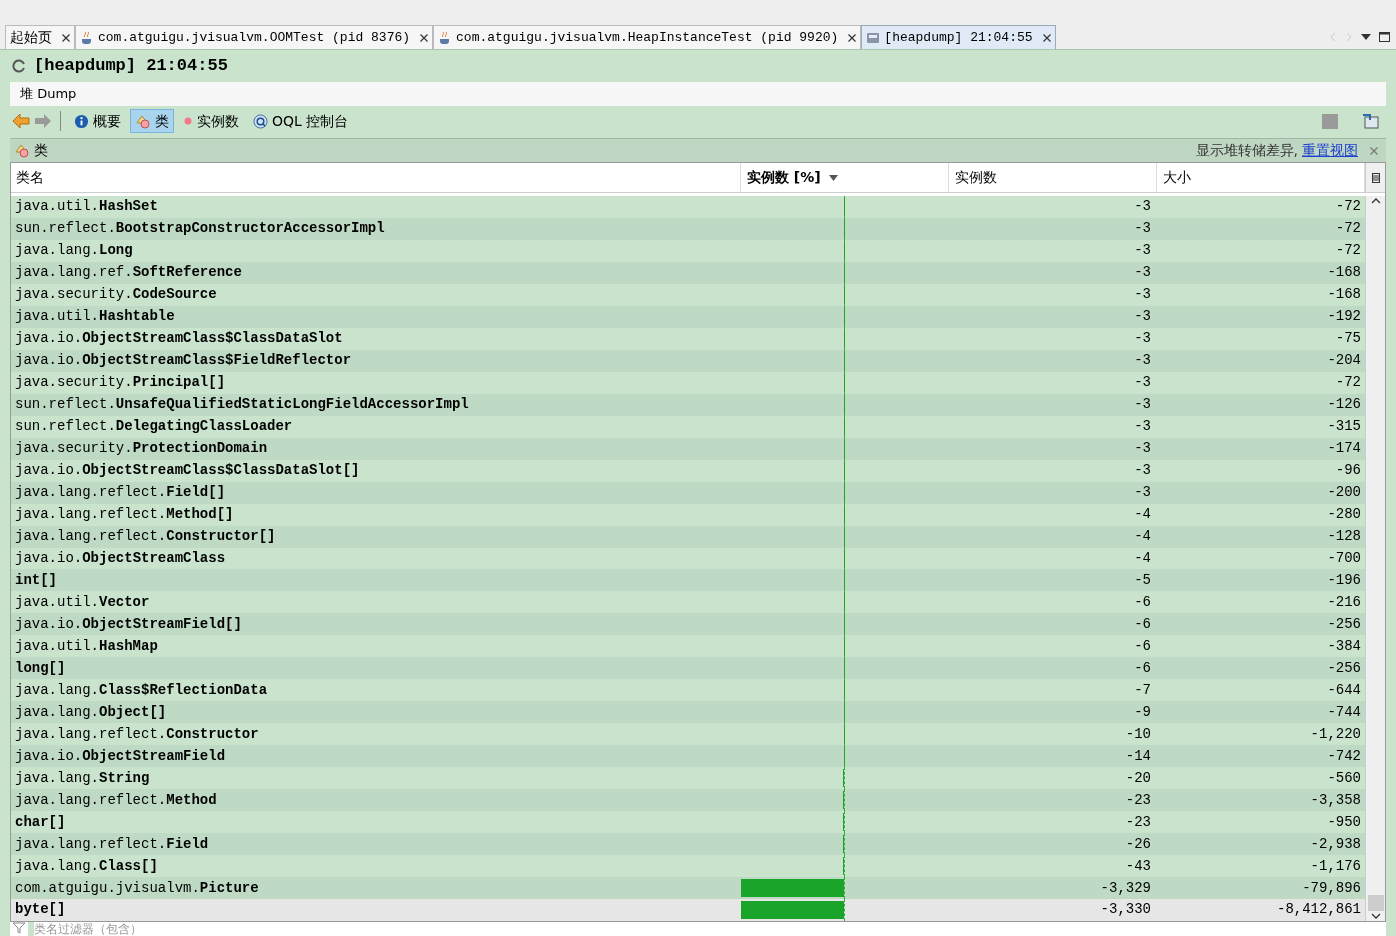 The height and width of the screenshot is (936, 1396). Describe the element at coordinates (1375, 177) in the screenshot. I see `column-chooser-icon` at that location.